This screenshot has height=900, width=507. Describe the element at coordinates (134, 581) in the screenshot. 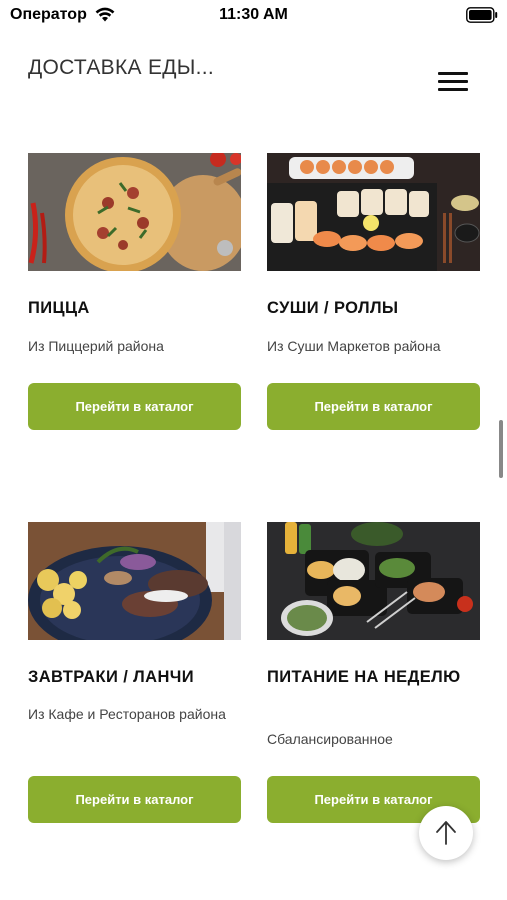

I see `breakfast-photo` at that location.